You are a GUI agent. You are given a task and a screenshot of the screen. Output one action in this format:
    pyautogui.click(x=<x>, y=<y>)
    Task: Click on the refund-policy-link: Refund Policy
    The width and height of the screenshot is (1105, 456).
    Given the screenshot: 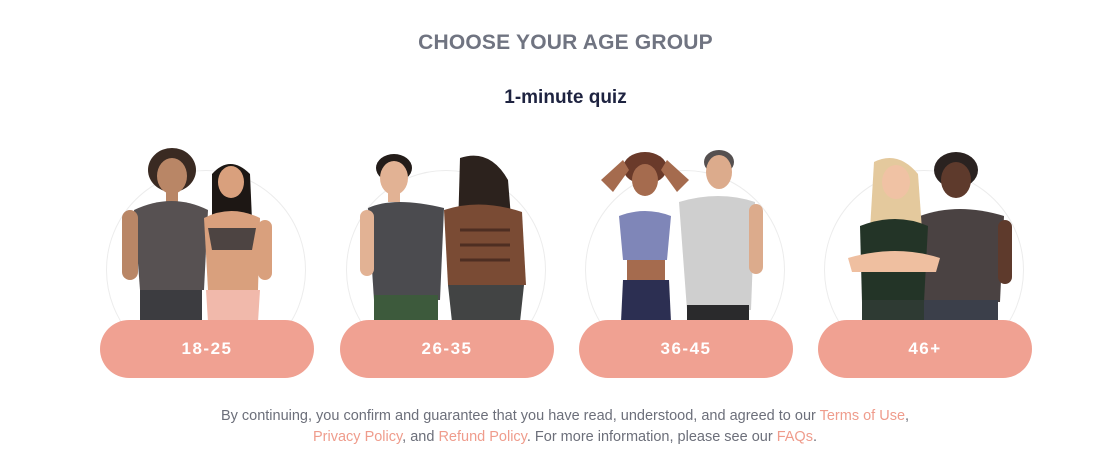 What is the action you would take?
    pyautogui.click(x=482, y=437)
    